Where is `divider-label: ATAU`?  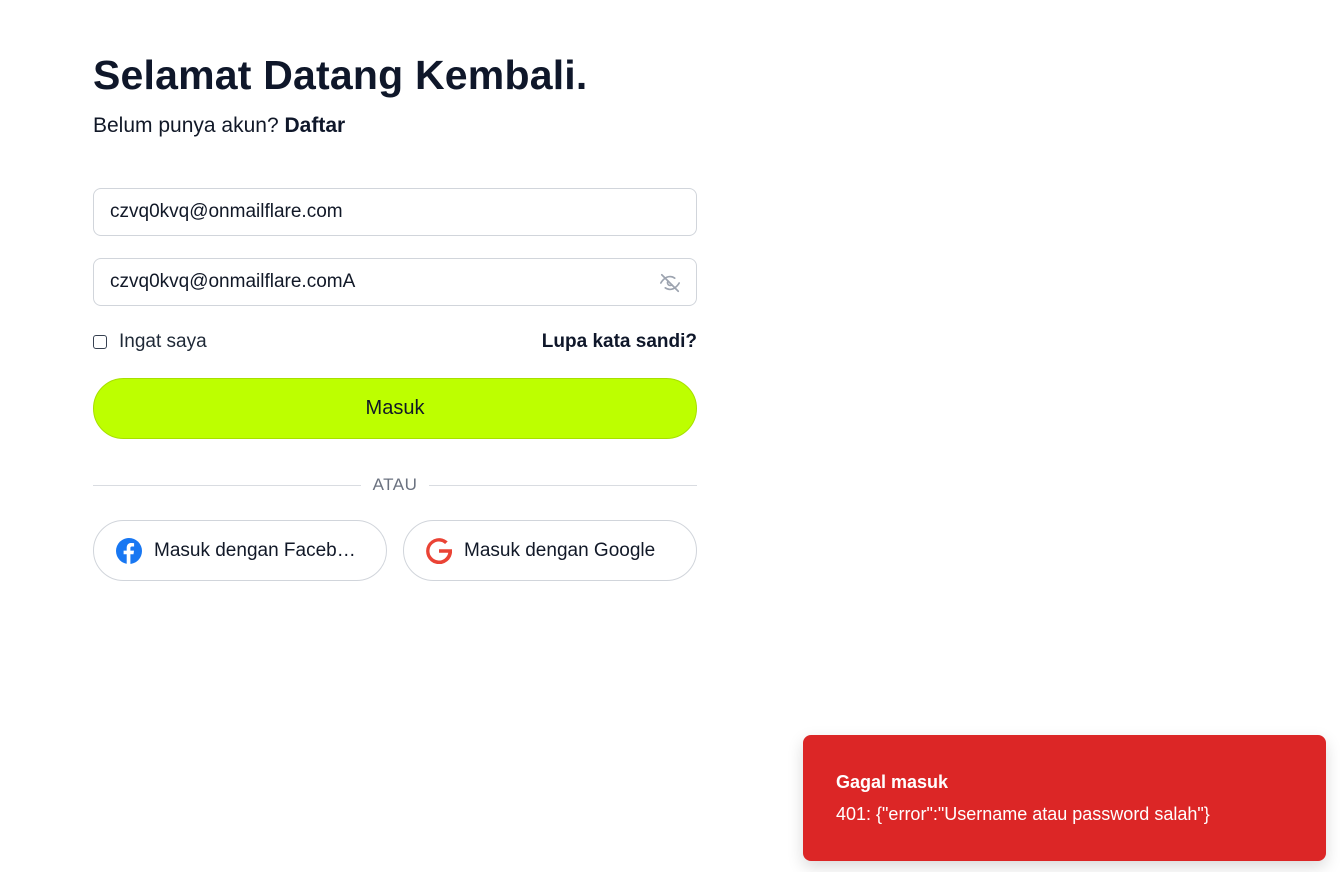 divider-label: ATAU is located at coordinates (395, 484).